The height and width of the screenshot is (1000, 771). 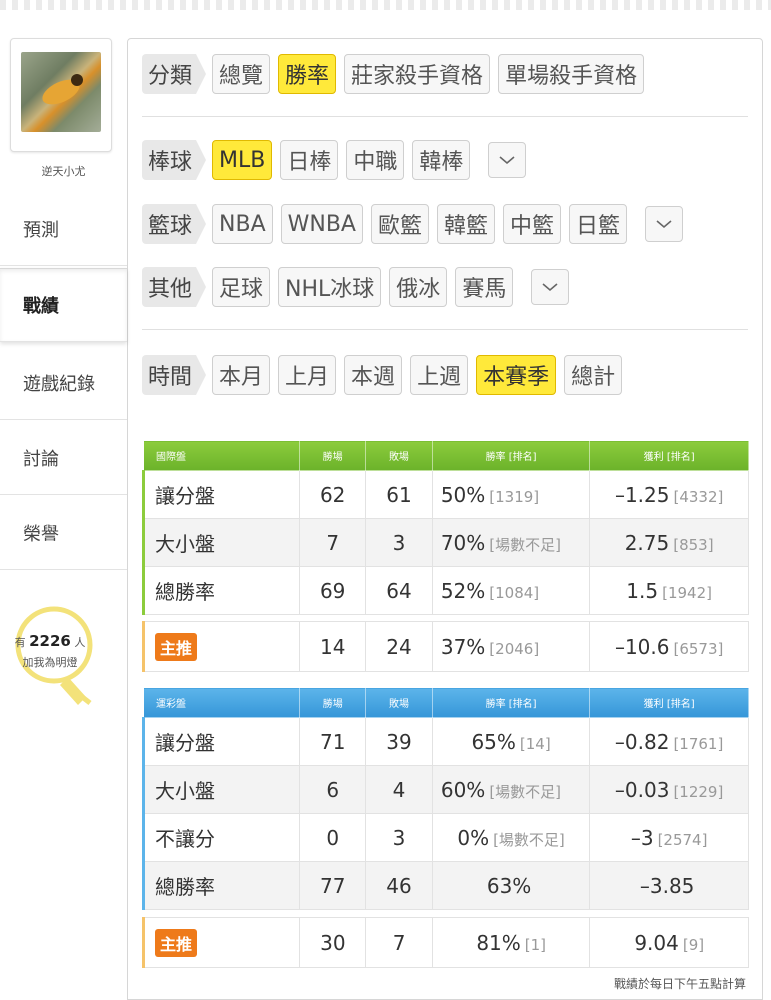 I want to click on light-count: 有 2226 人, so click(x=50, y=641).